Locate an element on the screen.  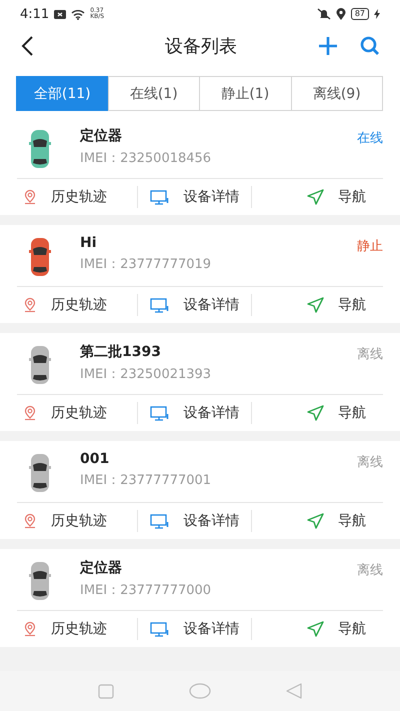
device-name: 第二批1393 is located at coordinates (121, 352).